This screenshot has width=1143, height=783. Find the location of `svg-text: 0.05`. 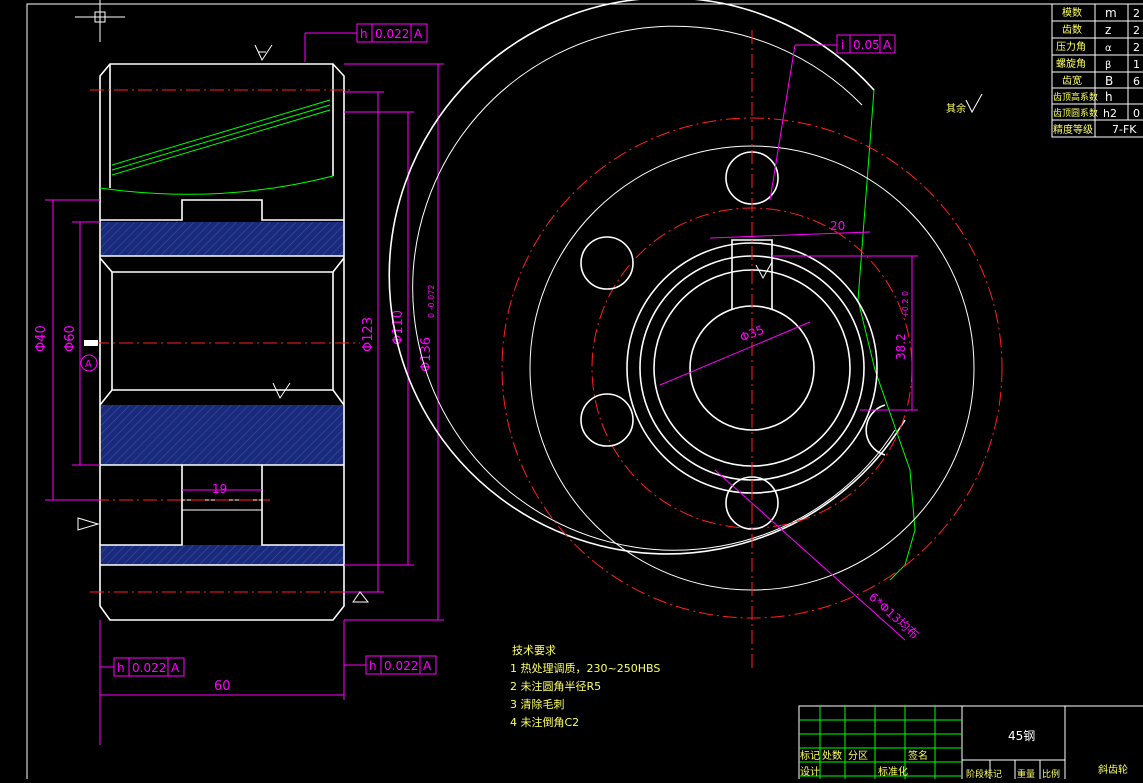

svg-text: 0.05 is located at coordinates (866, 45).